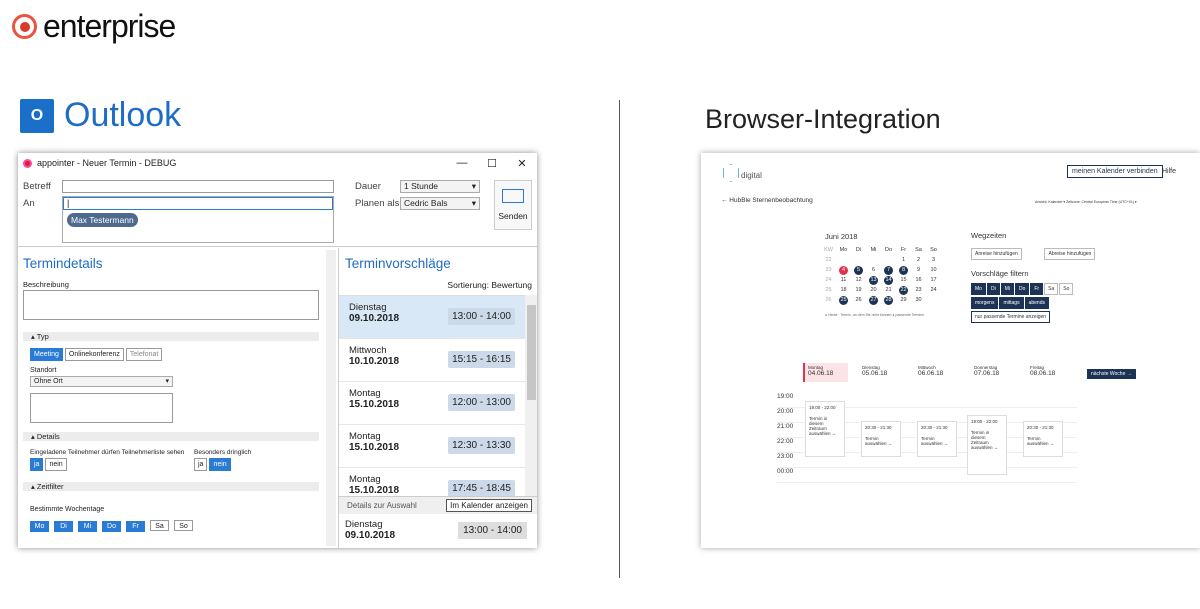 The height and width of the screenshot is (609, 1200). I want to click on month-label: Juni 2018, so click(841, 236).